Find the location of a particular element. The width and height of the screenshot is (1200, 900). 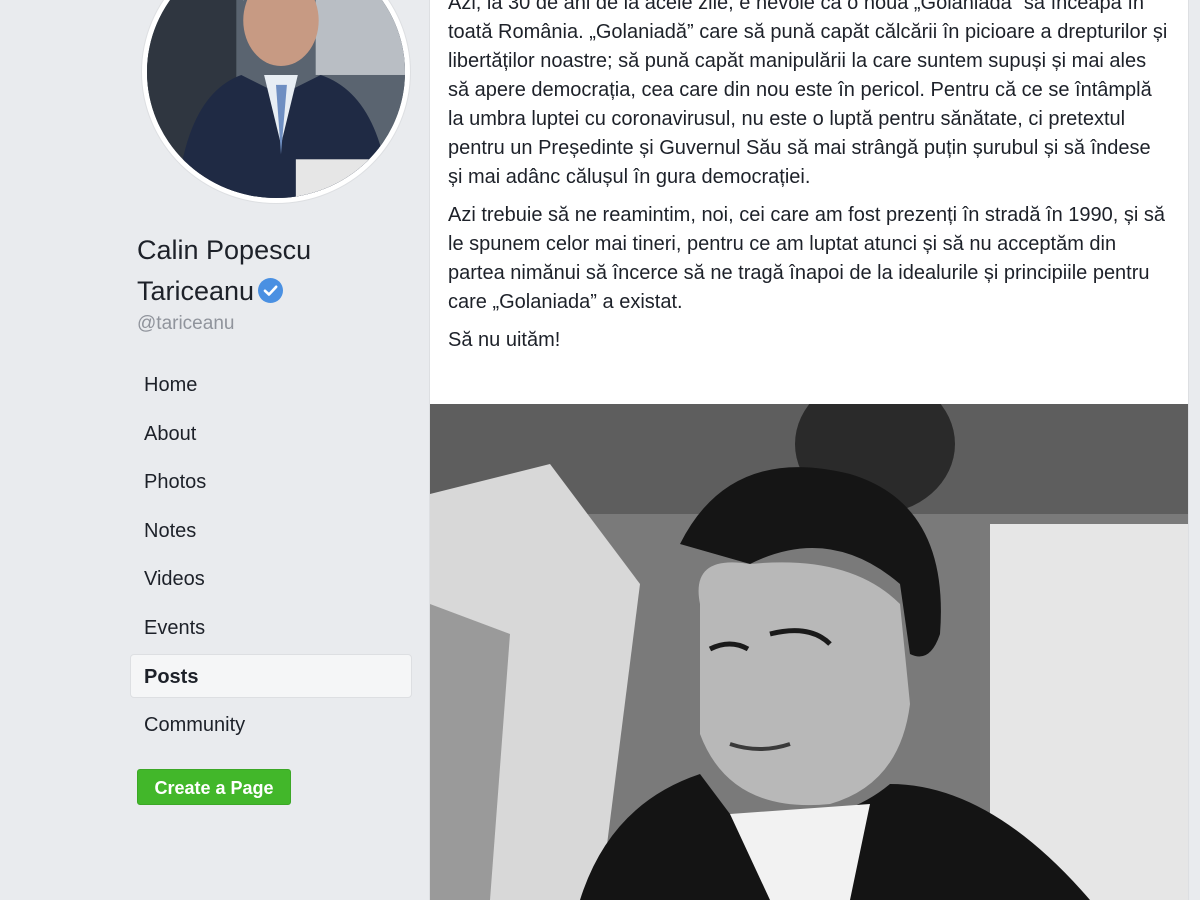

verified-check-glyph is located at coordinates (270, 290).